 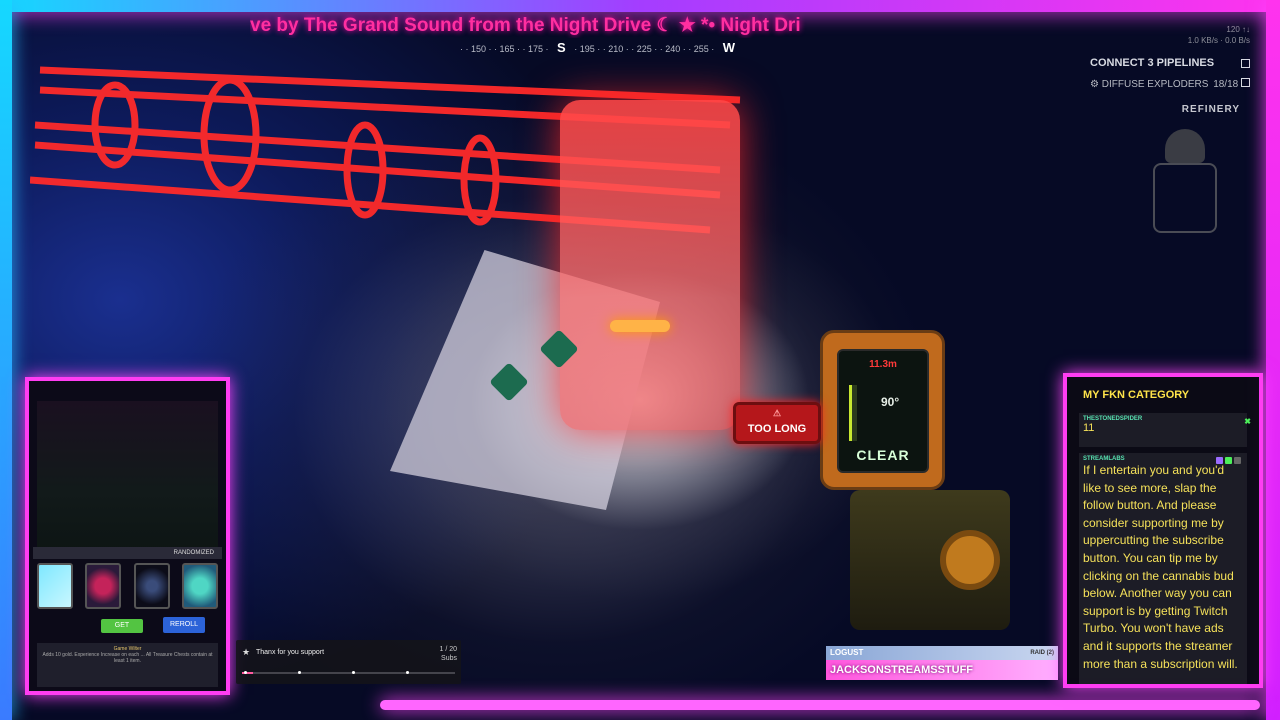 What do you see at coordinates (290, 652) in the screenshot?
I see `subs-message: Thanx for you support` at bounding box center [290, 652].